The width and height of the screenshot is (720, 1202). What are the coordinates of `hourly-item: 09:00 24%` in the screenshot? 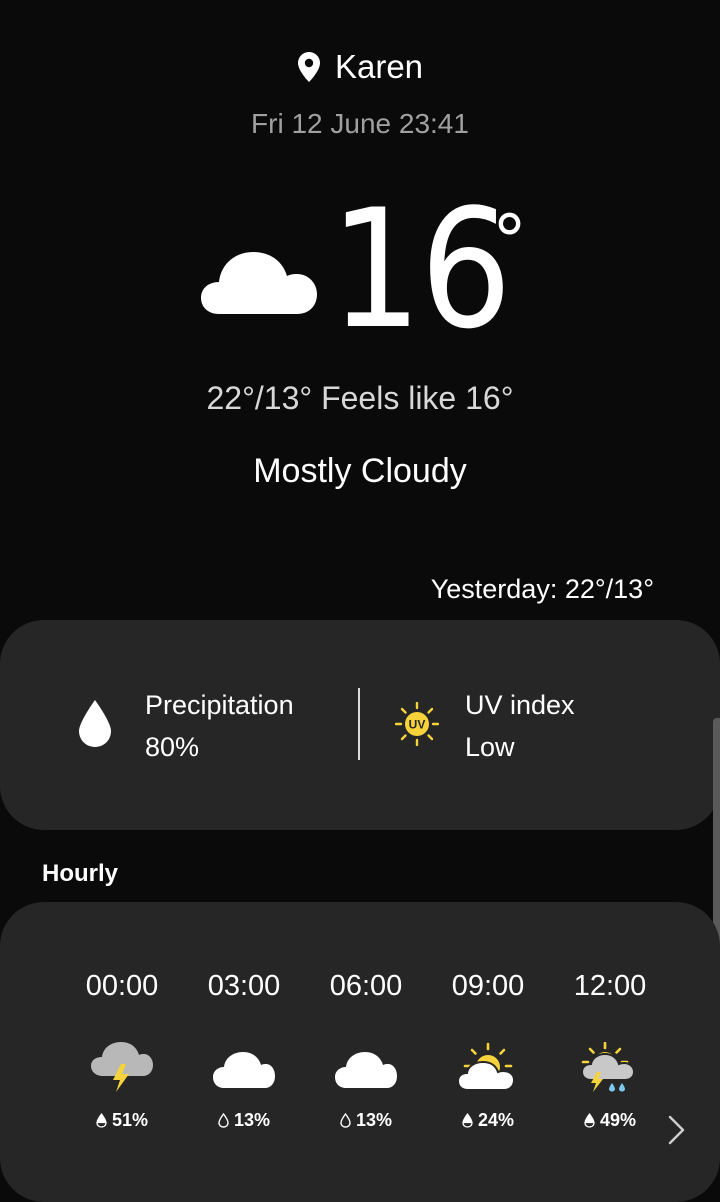 It's located at (488, 1055).